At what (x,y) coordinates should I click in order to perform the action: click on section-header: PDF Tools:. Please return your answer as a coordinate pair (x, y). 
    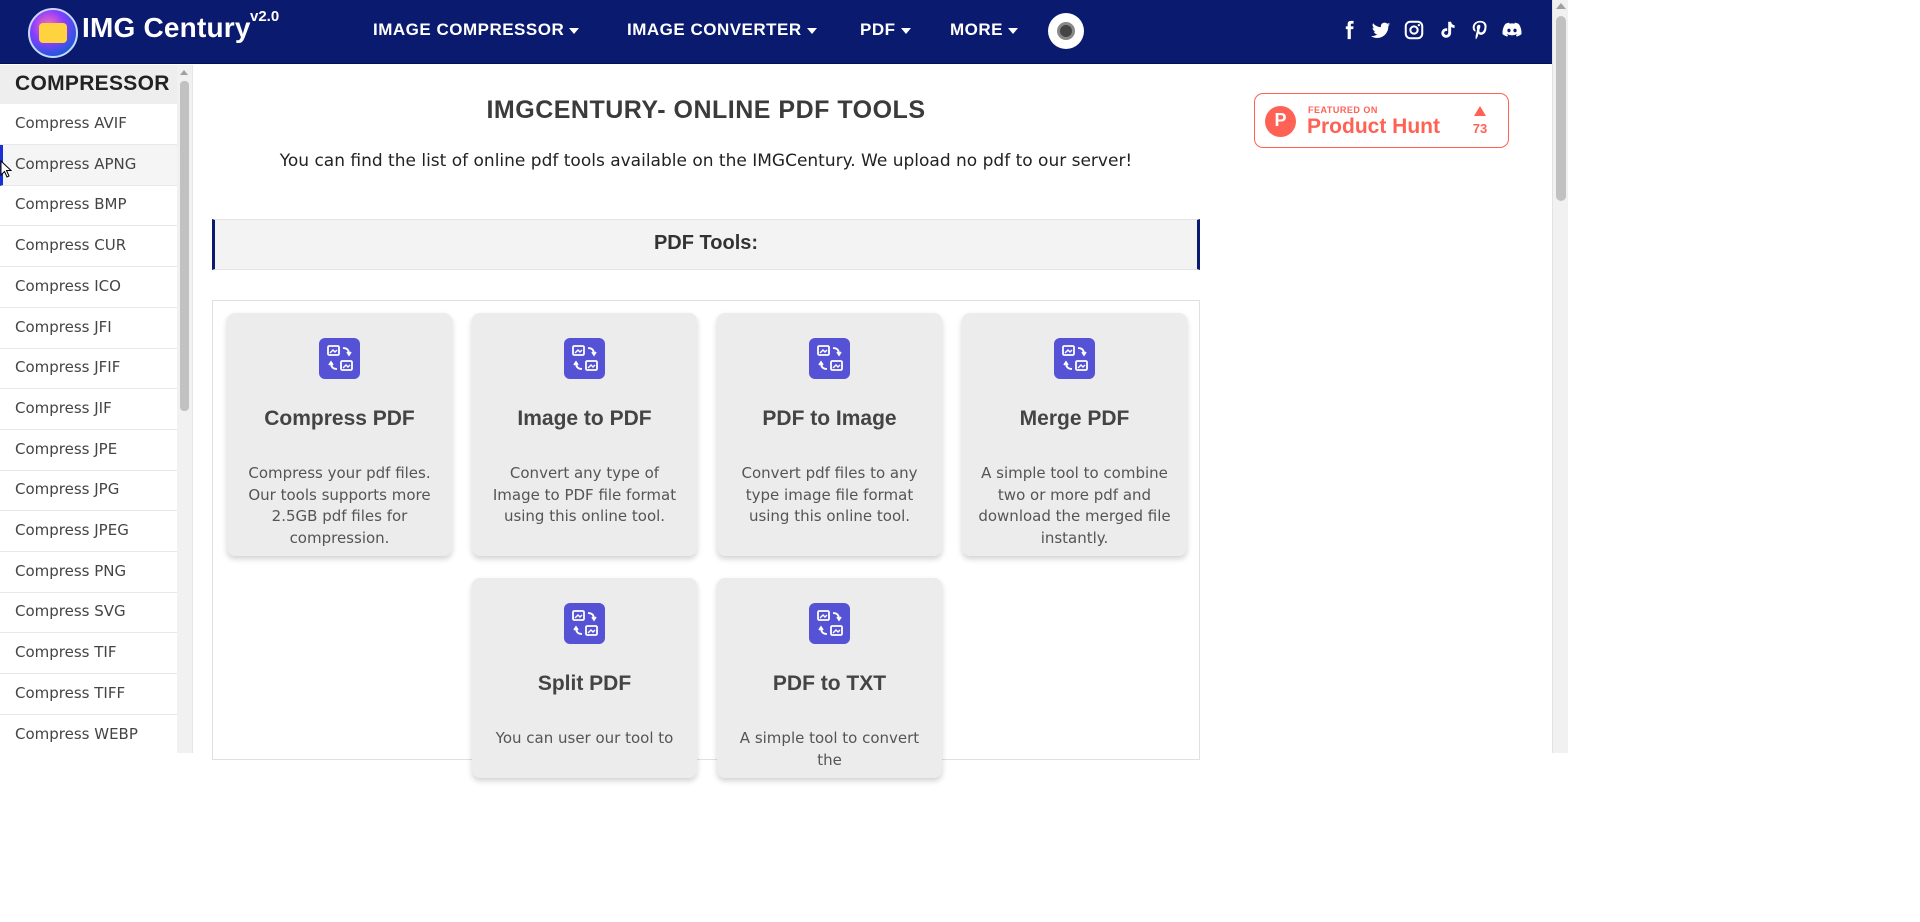
    Looking at the image, I should click on (706, 244).